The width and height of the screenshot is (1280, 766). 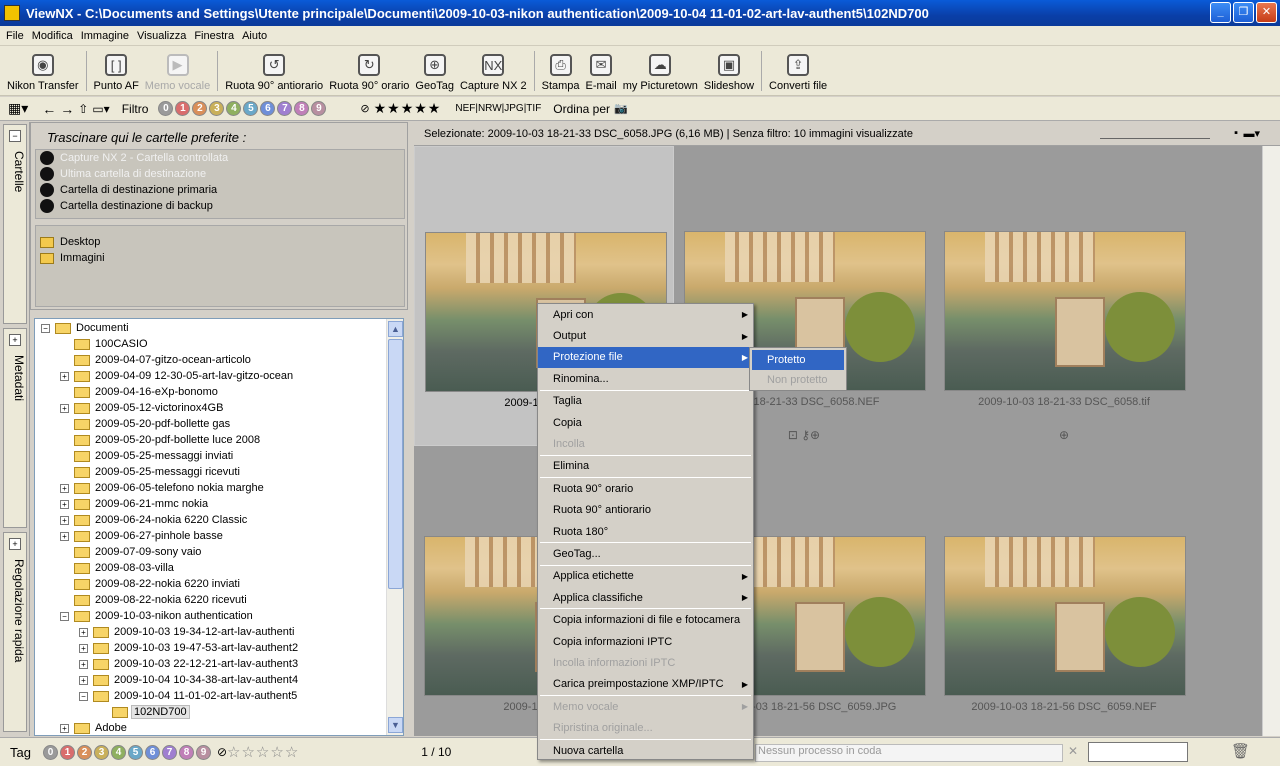 I want to click on tree-row: 2009-04-07-gitzo-ocean-articolo, so click(x=219, y=360).